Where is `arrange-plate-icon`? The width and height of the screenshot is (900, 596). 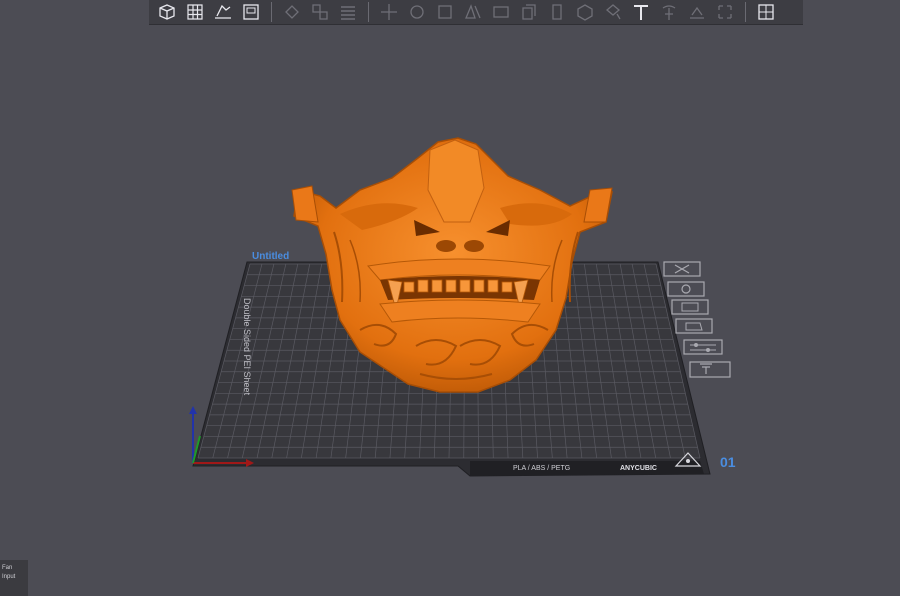 arrange-plate-icon is located at coordinates (690, 307).